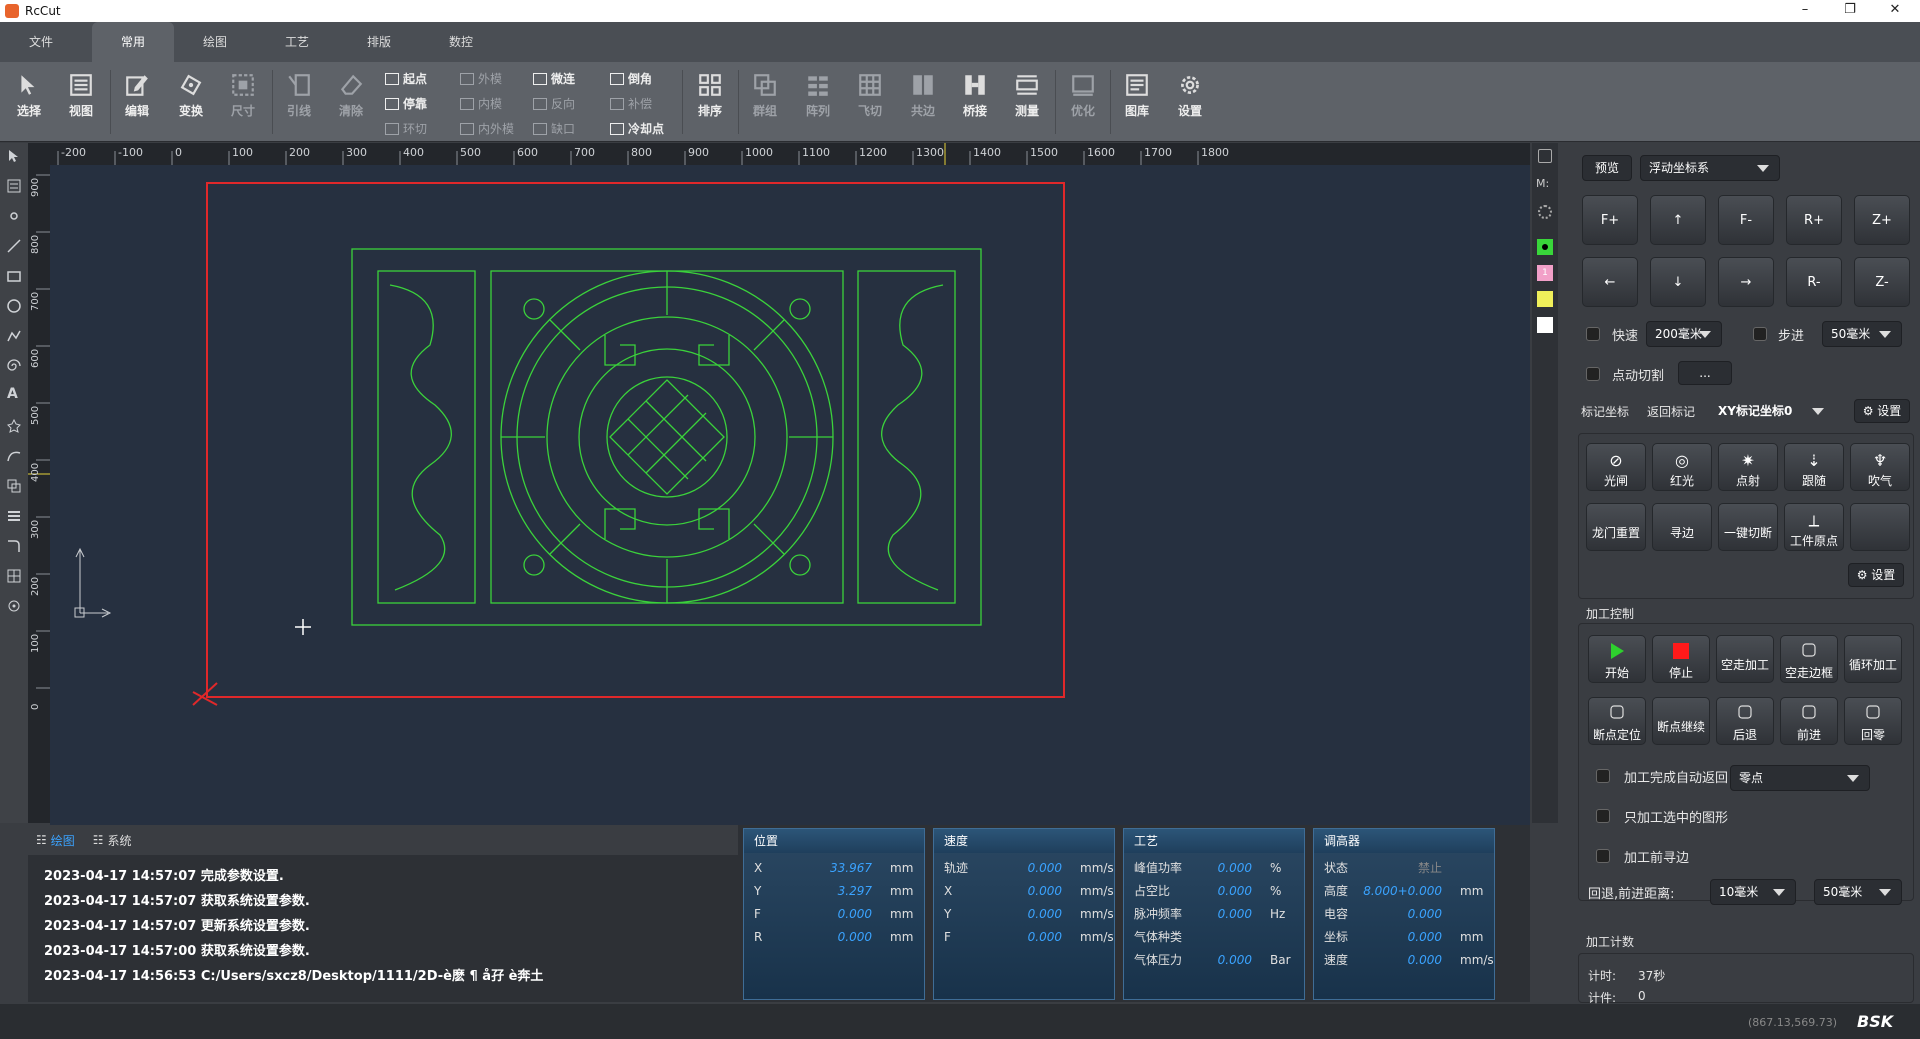  What do you see at coordinates (1610, 220) in the screenshot?
I see `jog-f-plus: F+` at bounding box center [1610, 220].